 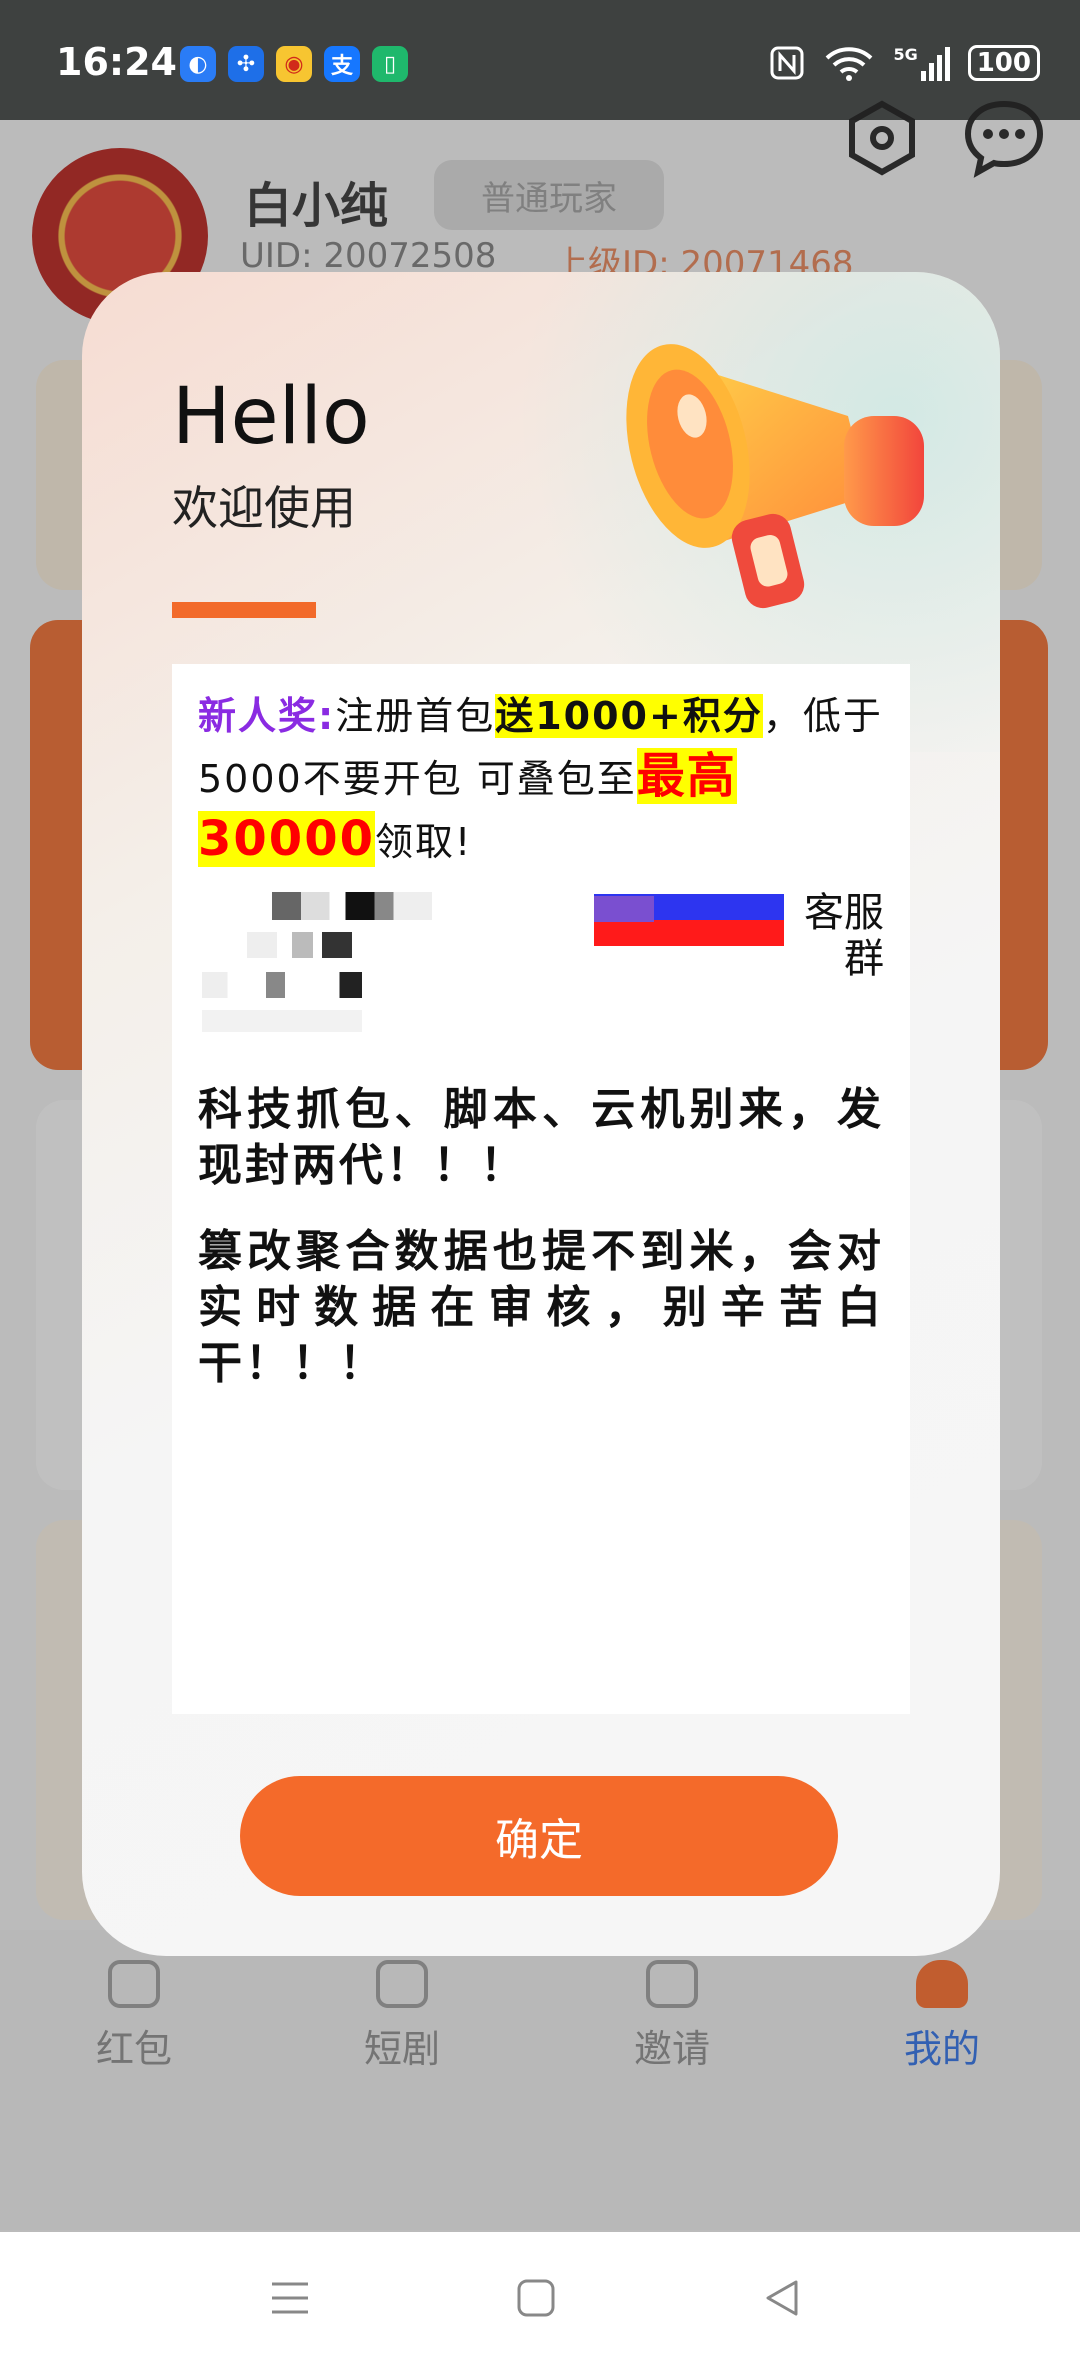 I want to click on back-icon, so click(x=782, y=2298).